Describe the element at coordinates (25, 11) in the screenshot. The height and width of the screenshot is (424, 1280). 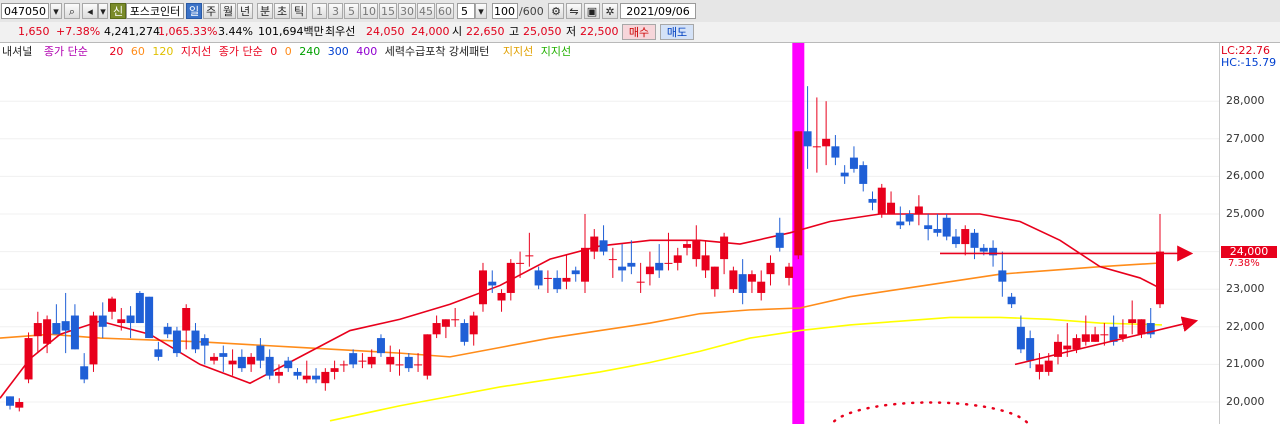
I see `stock-code-input: 047050` at that location.